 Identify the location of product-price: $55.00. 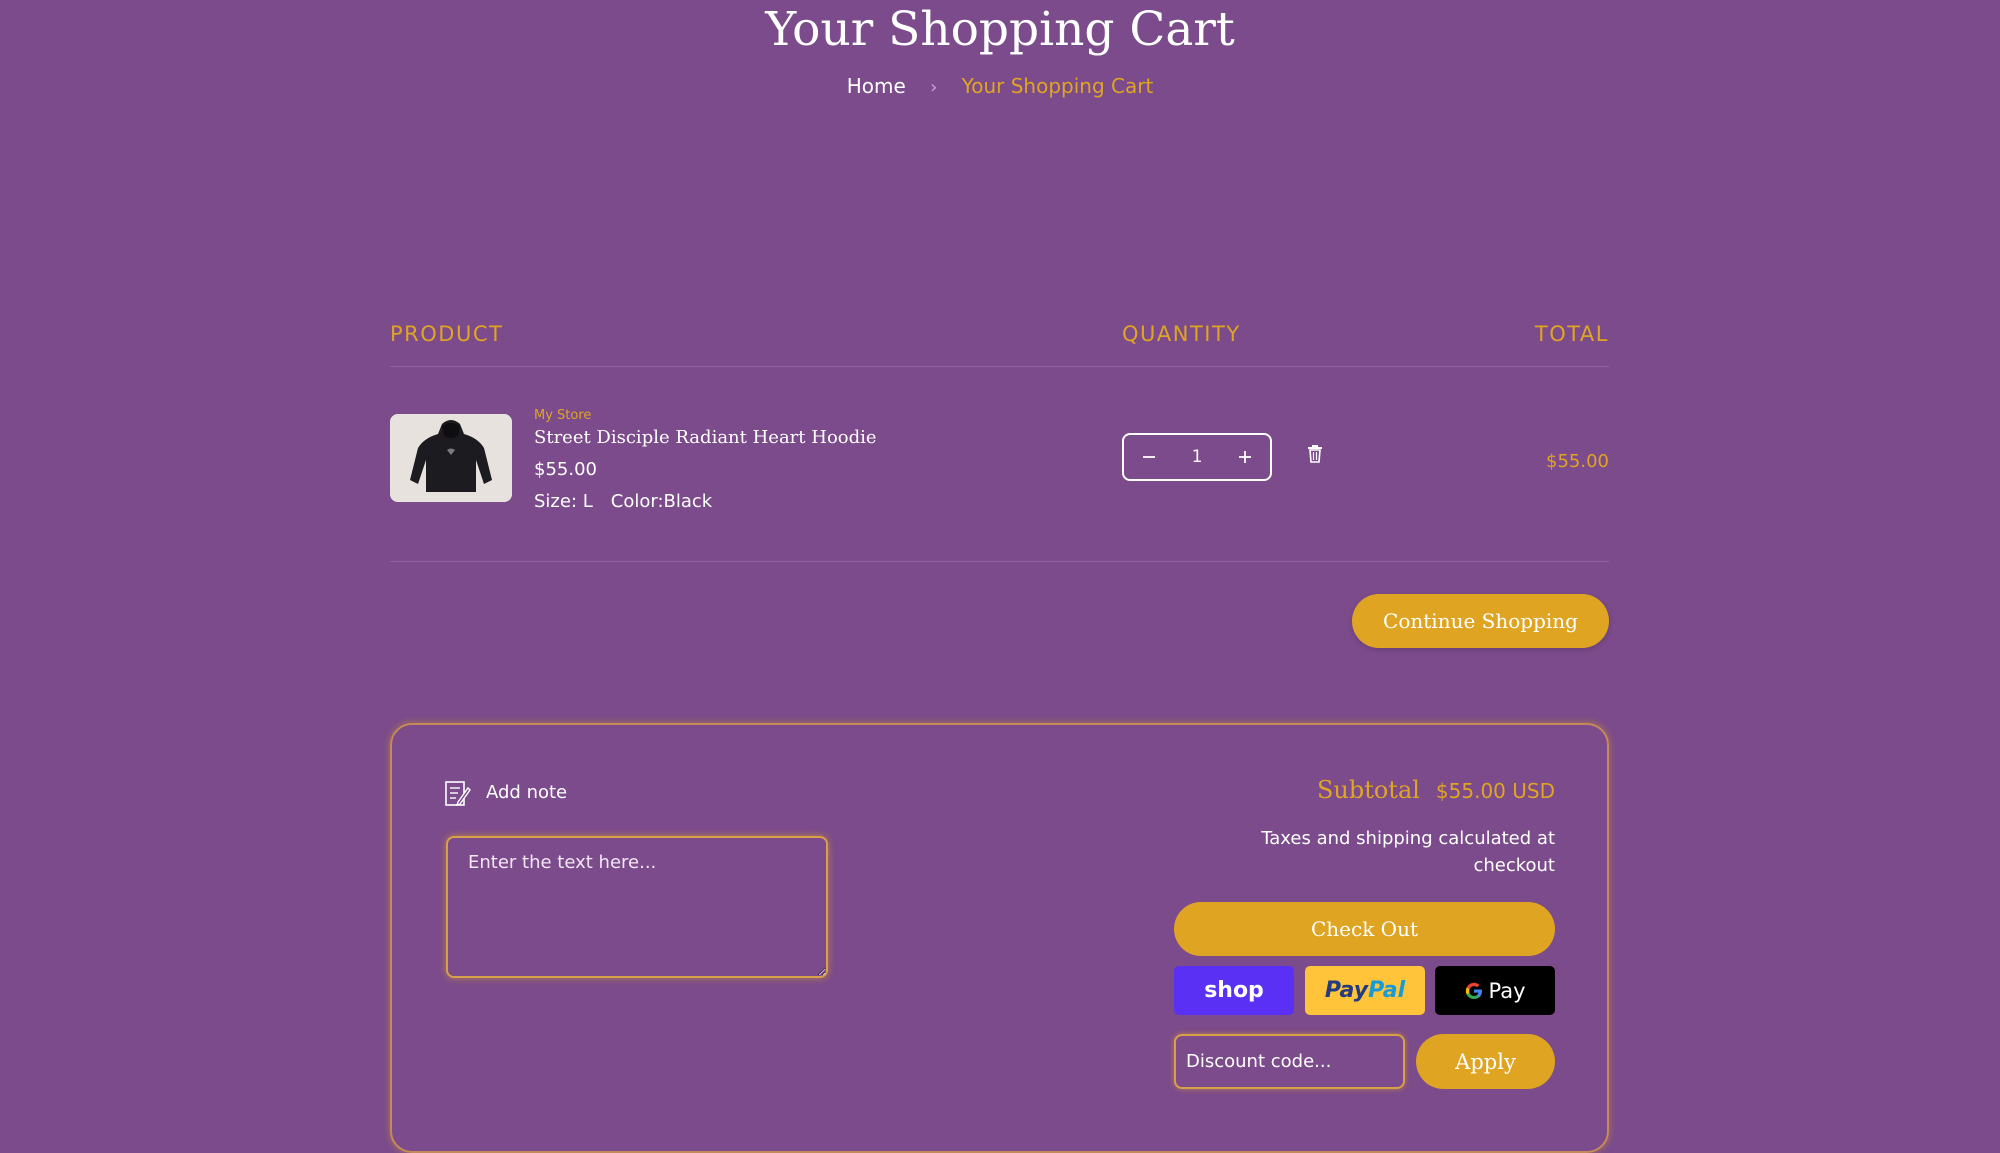
(565, 469).